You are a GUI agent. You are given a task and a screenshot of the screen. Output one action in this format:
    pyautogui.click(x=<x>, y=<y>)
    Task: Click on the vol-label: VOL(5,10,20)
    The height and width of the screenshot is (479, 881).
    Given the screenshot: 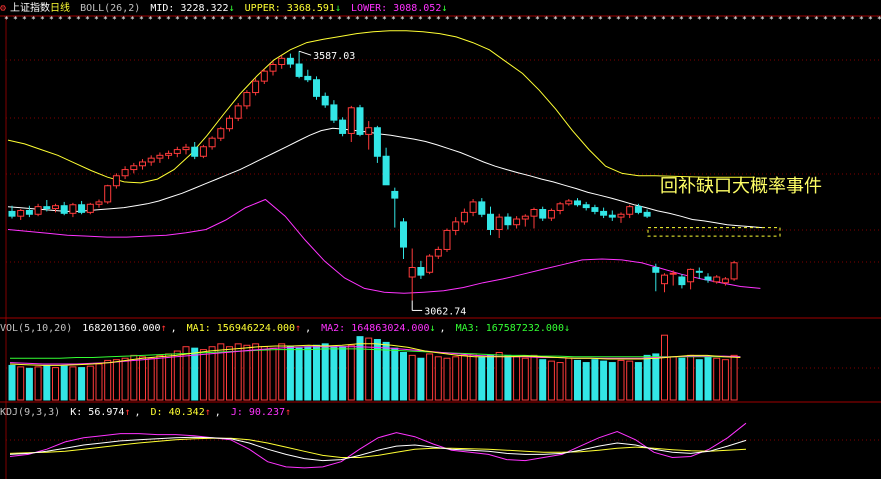 What is the action you would take?
    pyautogui.click(x=36, y=328)
    